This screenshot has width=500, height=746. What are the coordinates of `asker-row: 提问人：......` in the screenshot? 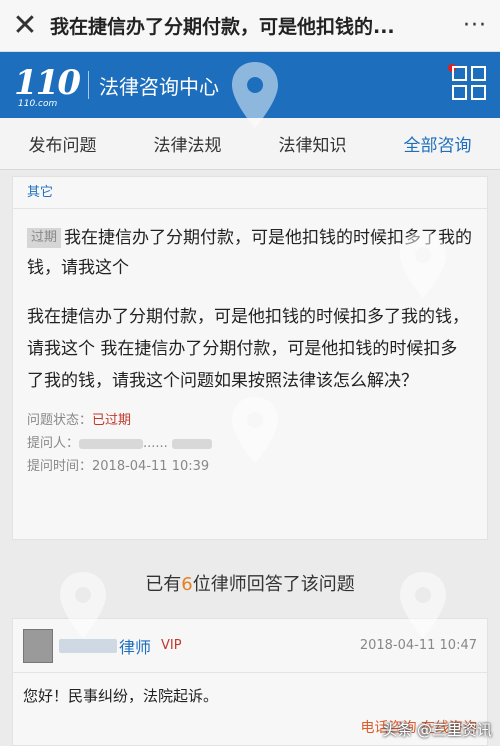 It's located at (250, 443).